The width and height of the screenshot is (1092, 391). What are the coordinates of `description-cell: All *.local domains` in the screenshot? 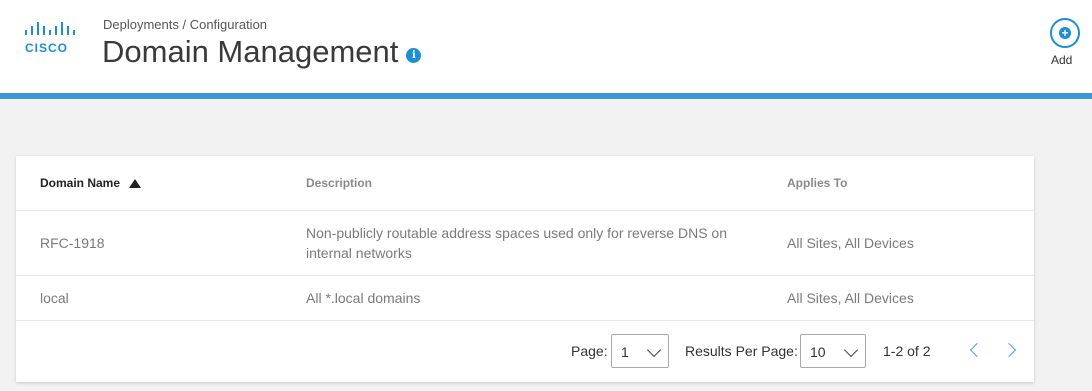 It's located at (363, 297).